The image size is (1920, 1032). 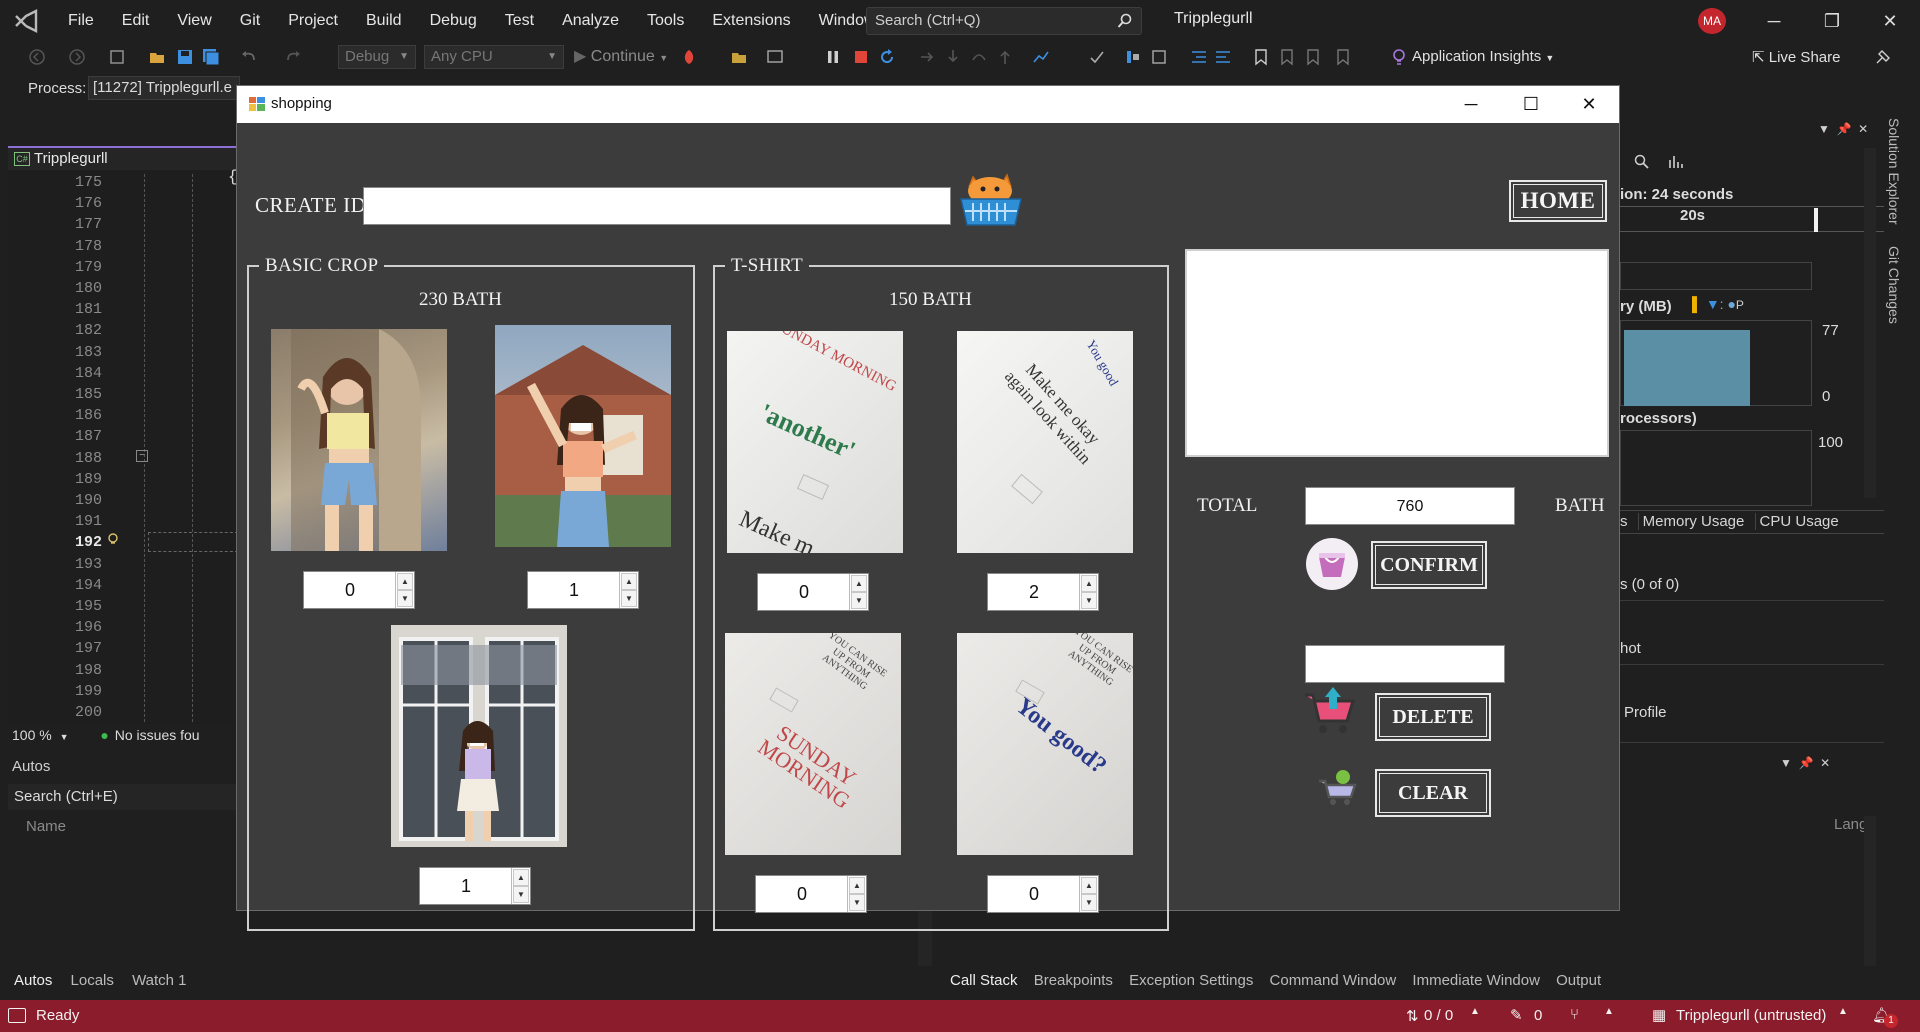 What do you see at coordinates (1870, 323) in the screenshot?
I see `diag-scrollbar` at bounding box center [1870, 323].